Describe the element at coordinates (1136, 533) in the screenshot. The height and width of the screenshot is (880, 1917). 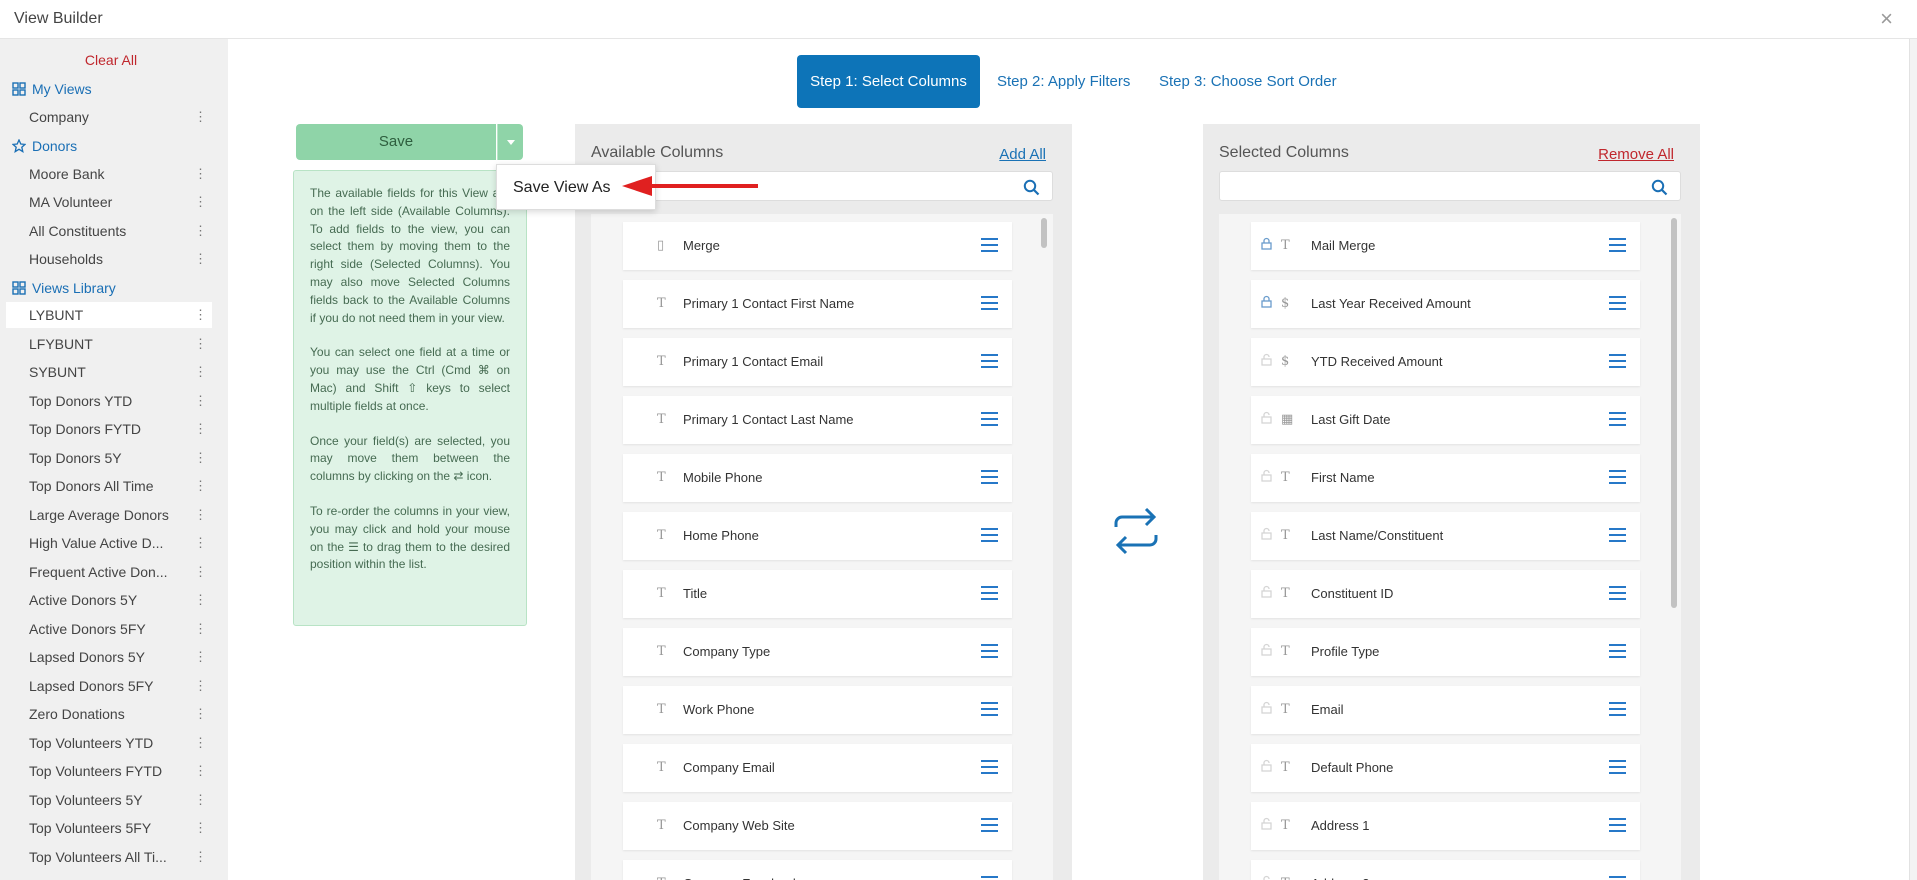
I see `swap-columns-icon` at that location.